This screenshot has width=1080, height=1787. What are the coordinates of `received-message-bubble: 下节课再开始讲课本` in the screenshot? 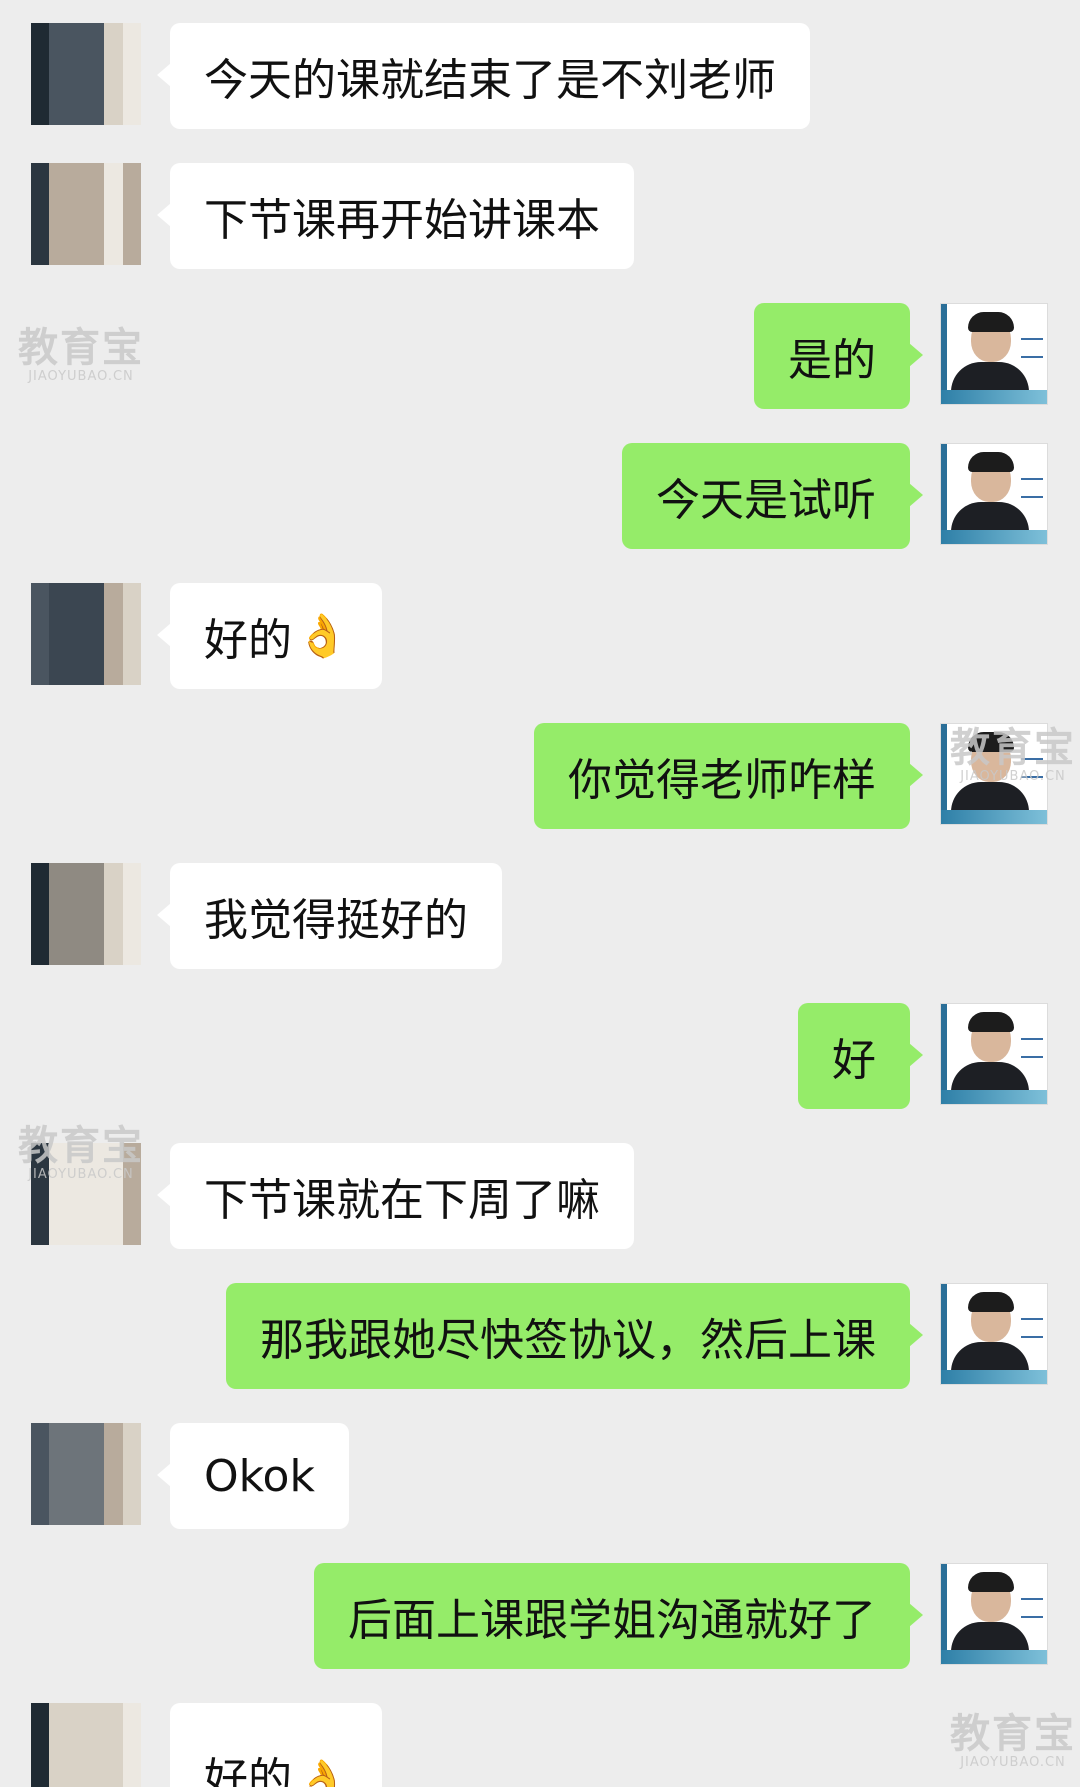 It's located at (395, 216).